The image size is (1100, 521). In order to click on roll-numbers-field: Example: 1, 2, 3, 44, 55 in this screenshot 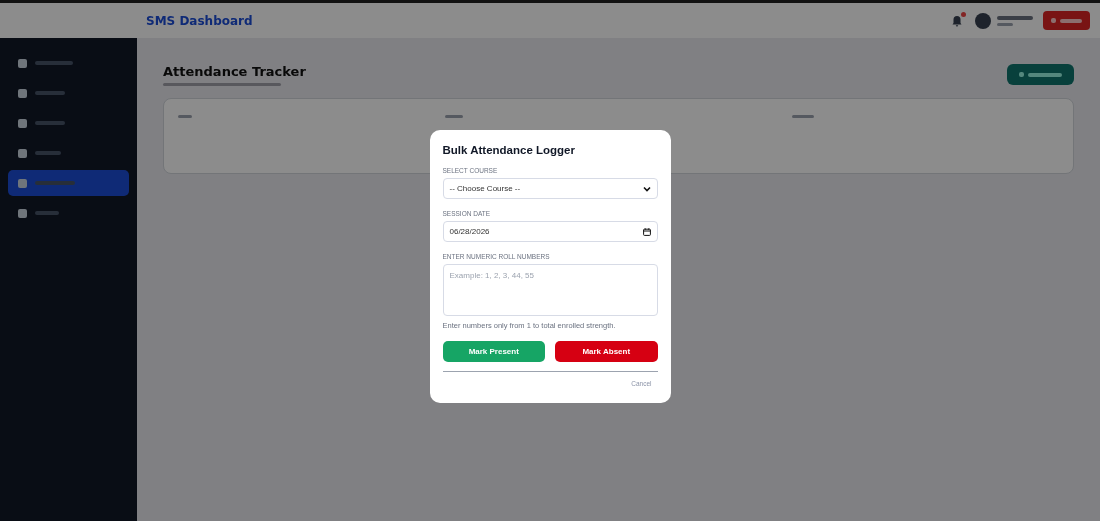, I will do `click(550, 290)`.